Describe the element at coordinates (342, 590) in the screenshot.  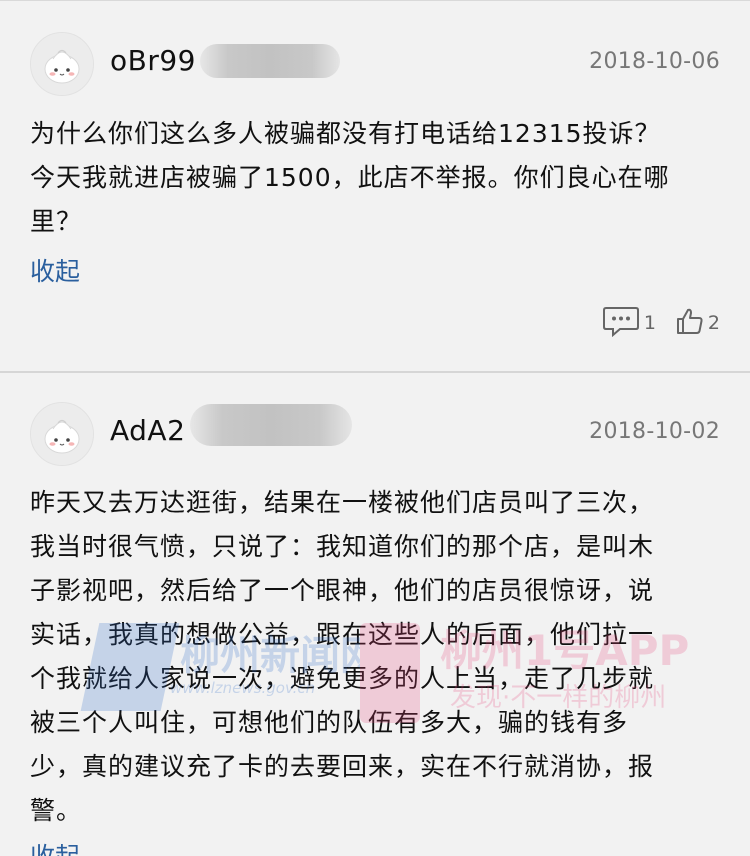
I see `comment-line: 子影视吧，然后给了一个眼神，他们的店员很惊讶，说` at that location.